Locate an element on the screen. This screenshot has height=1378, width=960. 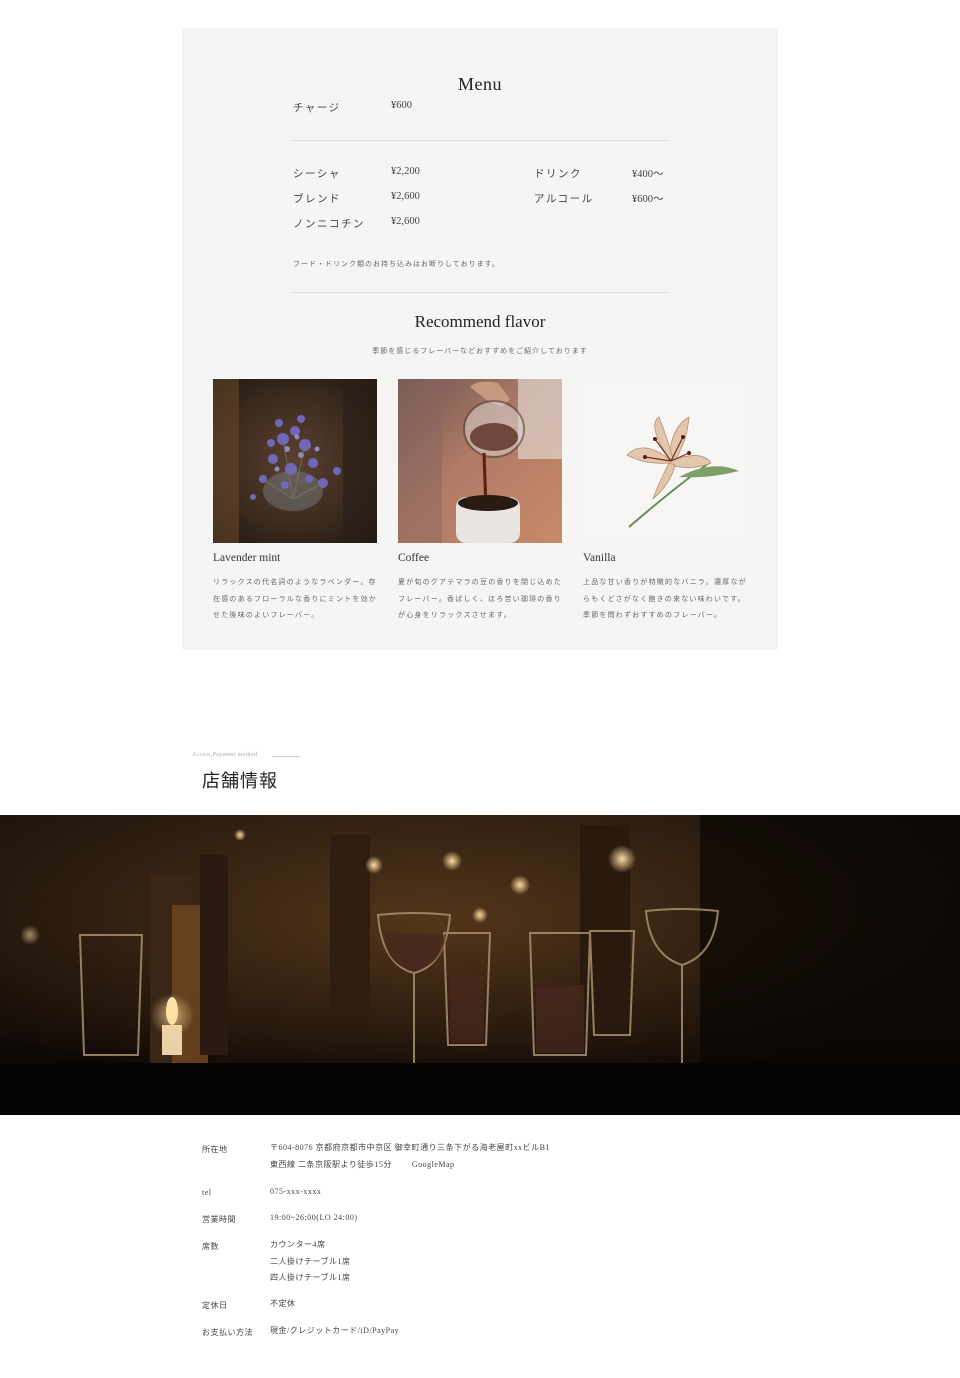
info-label-tel: tel is located at coordinates (207, 1192).